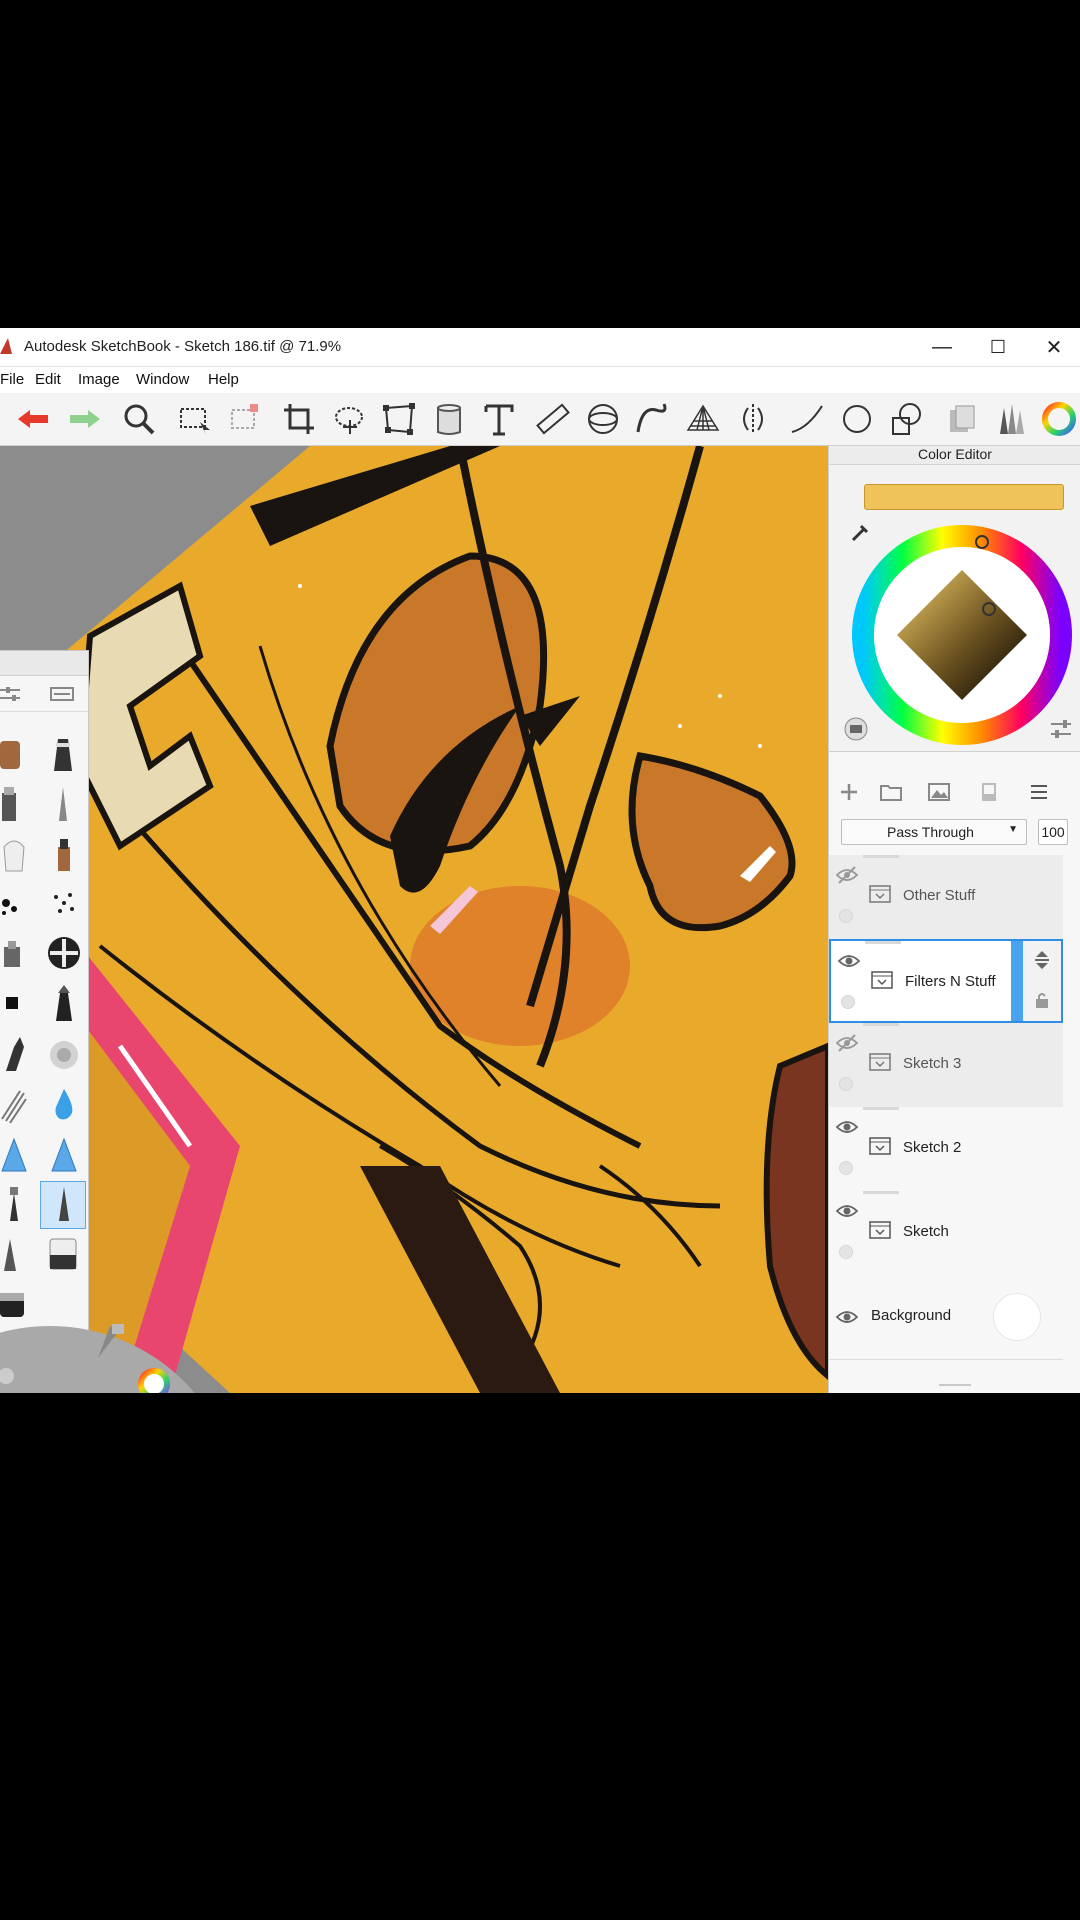 Image resolution: width=1080 pixels, height=1920 pixels. What do you see at coordinates (19, 1054) in the screenshot?
I see `fountain-pen-icon` at bounding box center [19, 1054].